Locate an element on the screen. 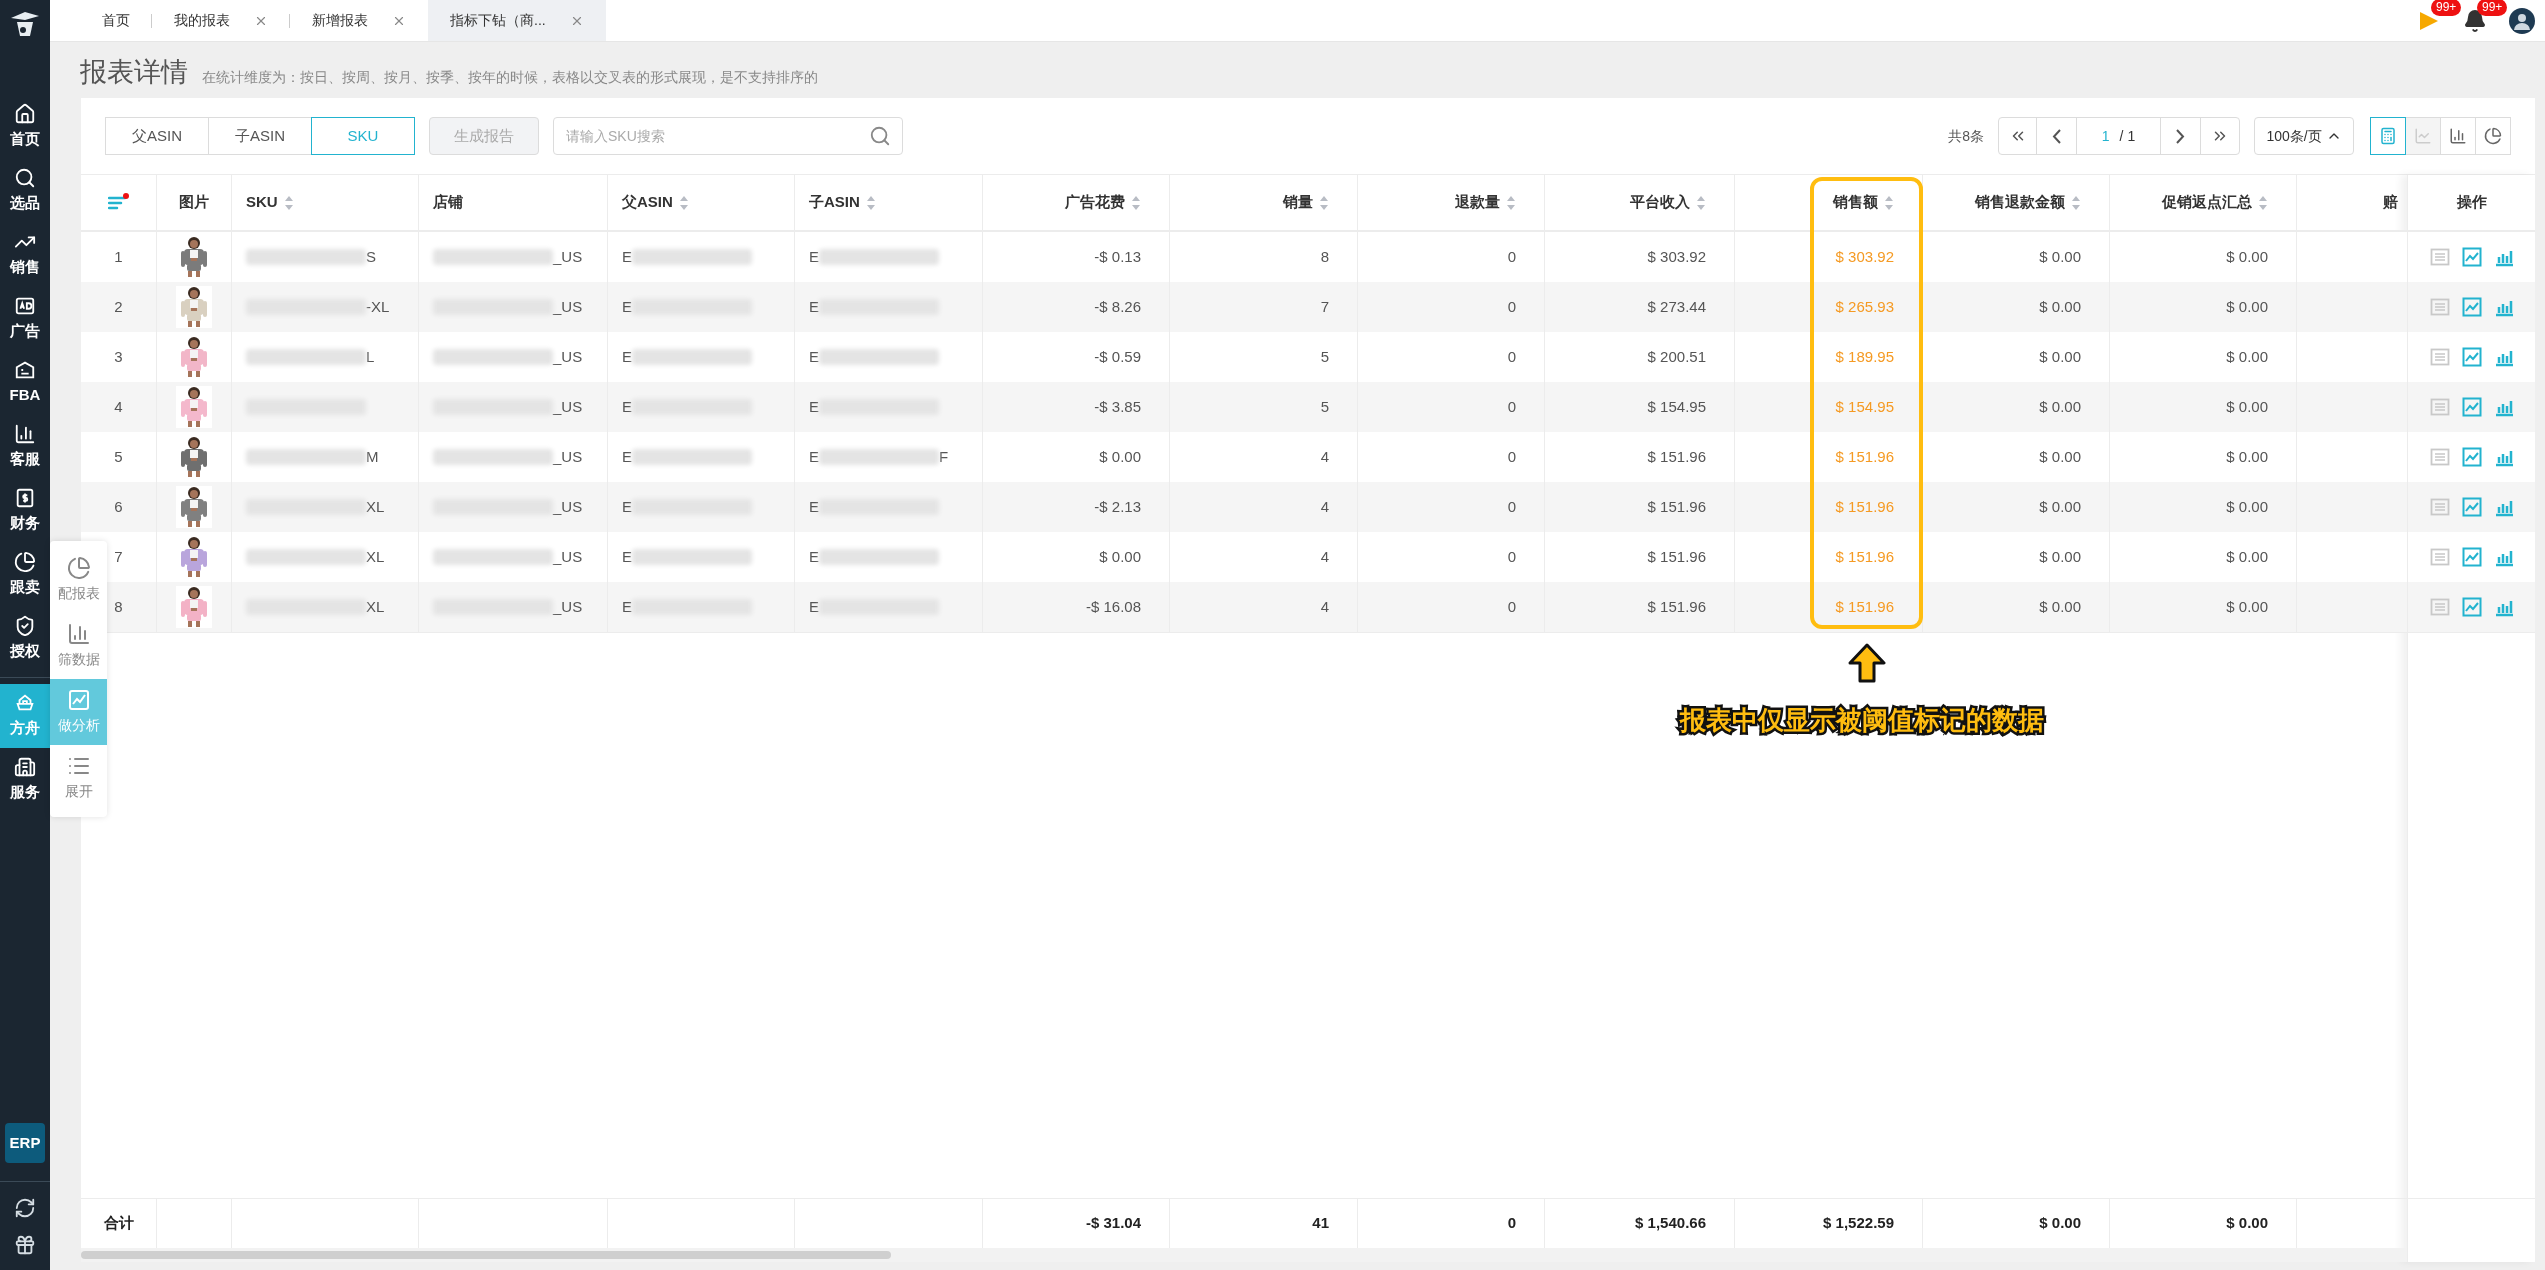 This screenshot has width=2545, height=1270. row-number: 7 is located at coordinates (118, 556).